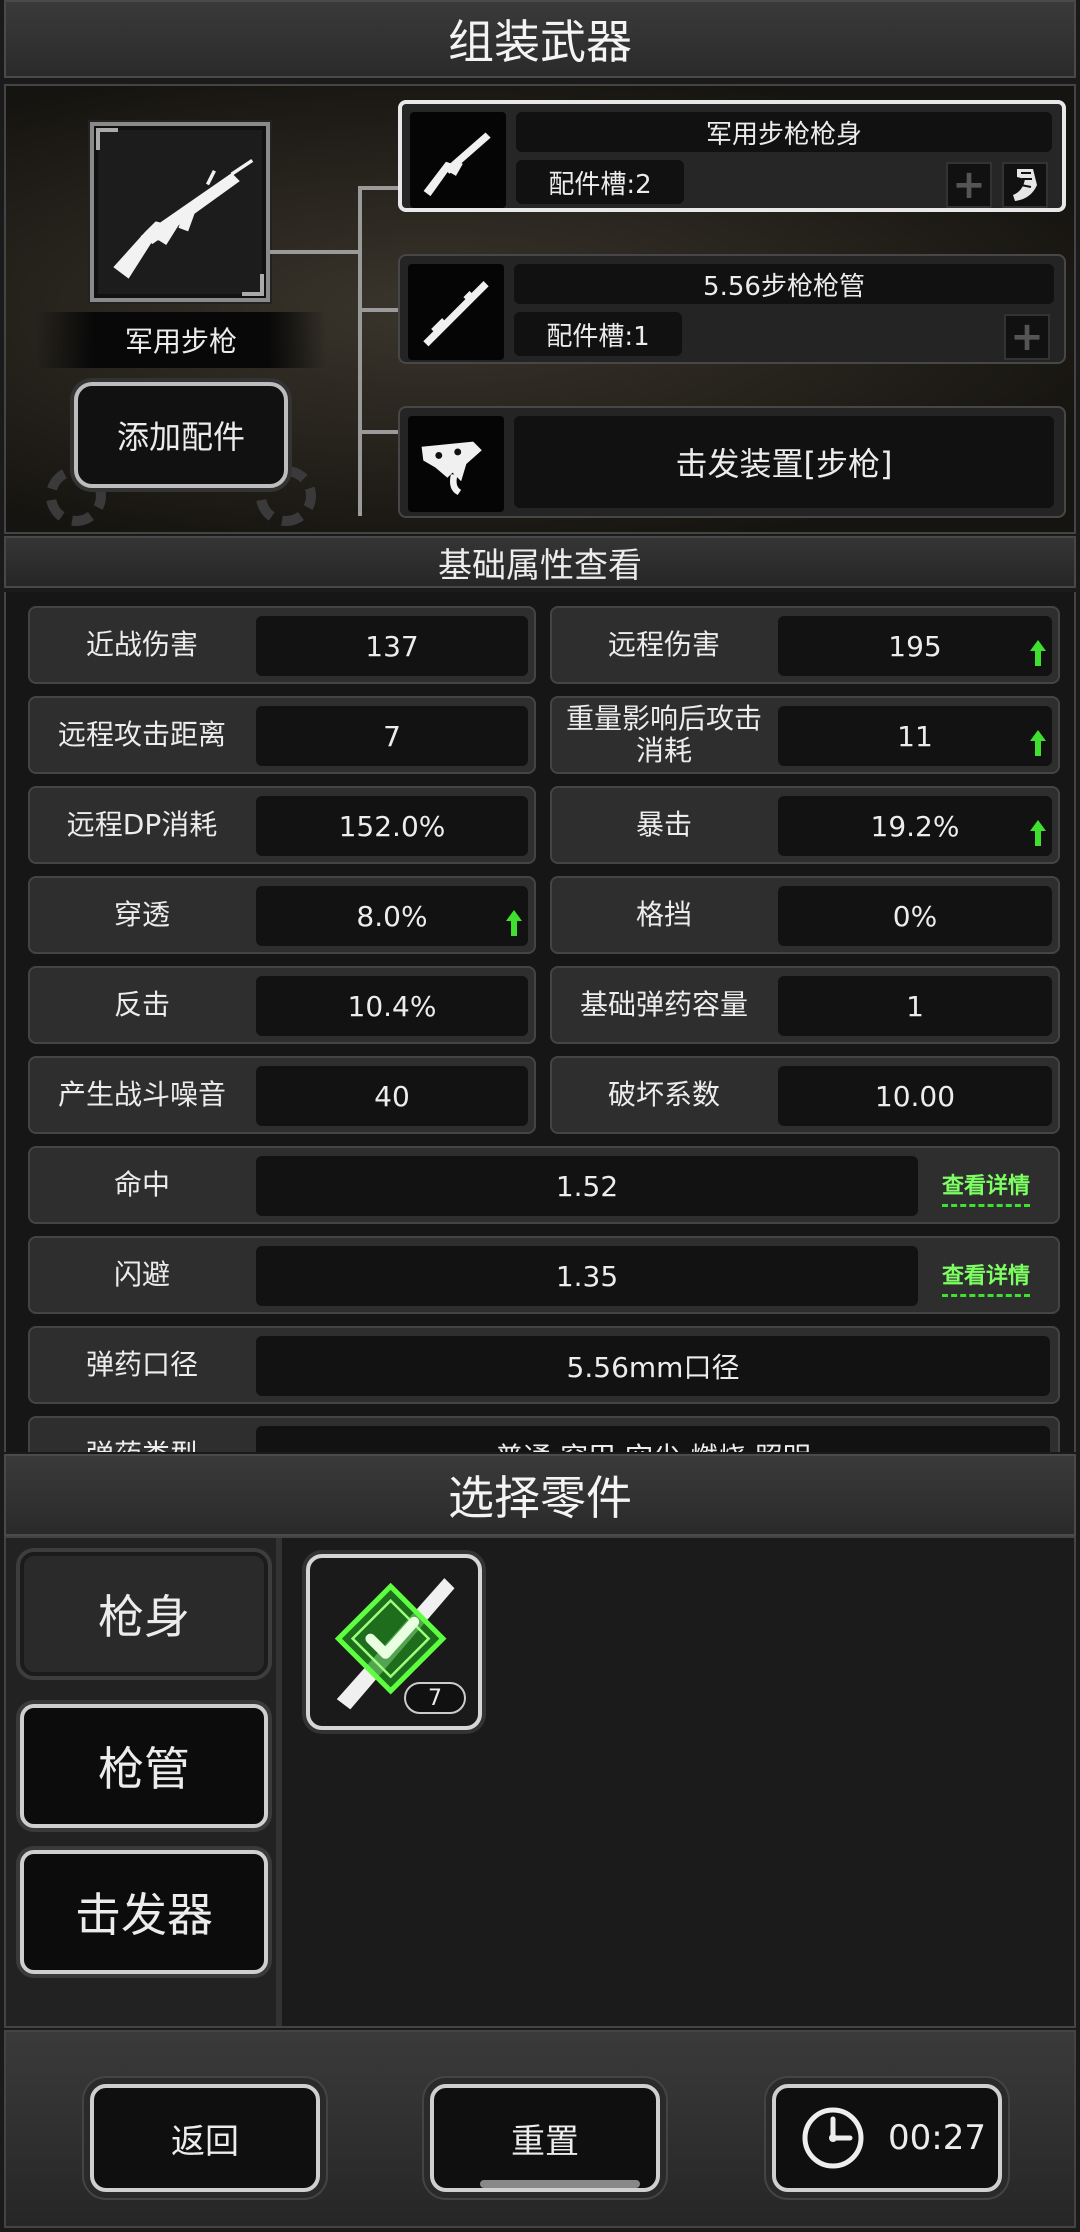 This screenshot has width=1080, height=2232. I want to click on part-name: 军用步枪枪身, so click(784, 132).